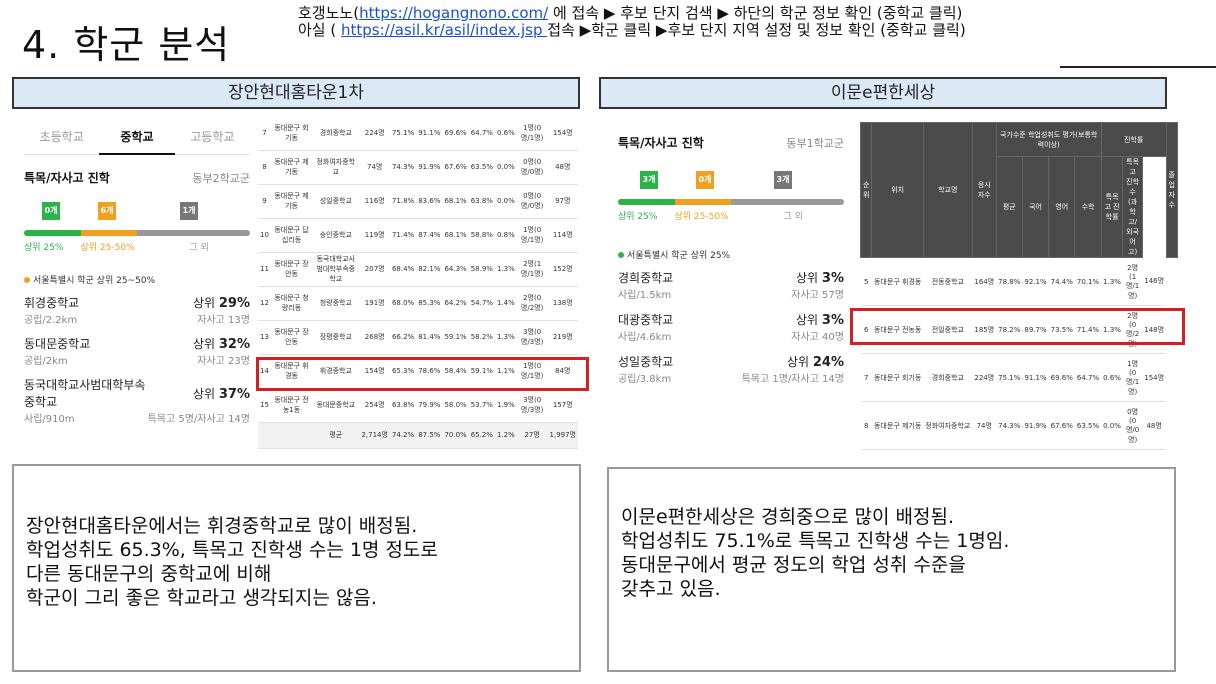 This screenshot has width=1216, height=684. I want to click on list-item: 경희중학교 상위 3% 사립/1.5km 자사고 57명, so click(731, 285).